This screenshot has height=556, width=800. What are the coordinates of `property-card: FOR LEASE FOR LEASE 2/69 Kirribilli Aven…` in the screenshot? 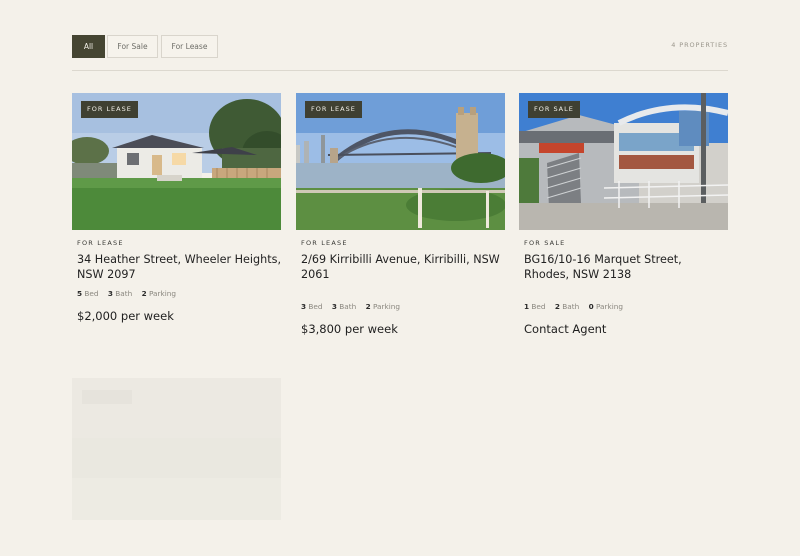 It's located at (400, 214).